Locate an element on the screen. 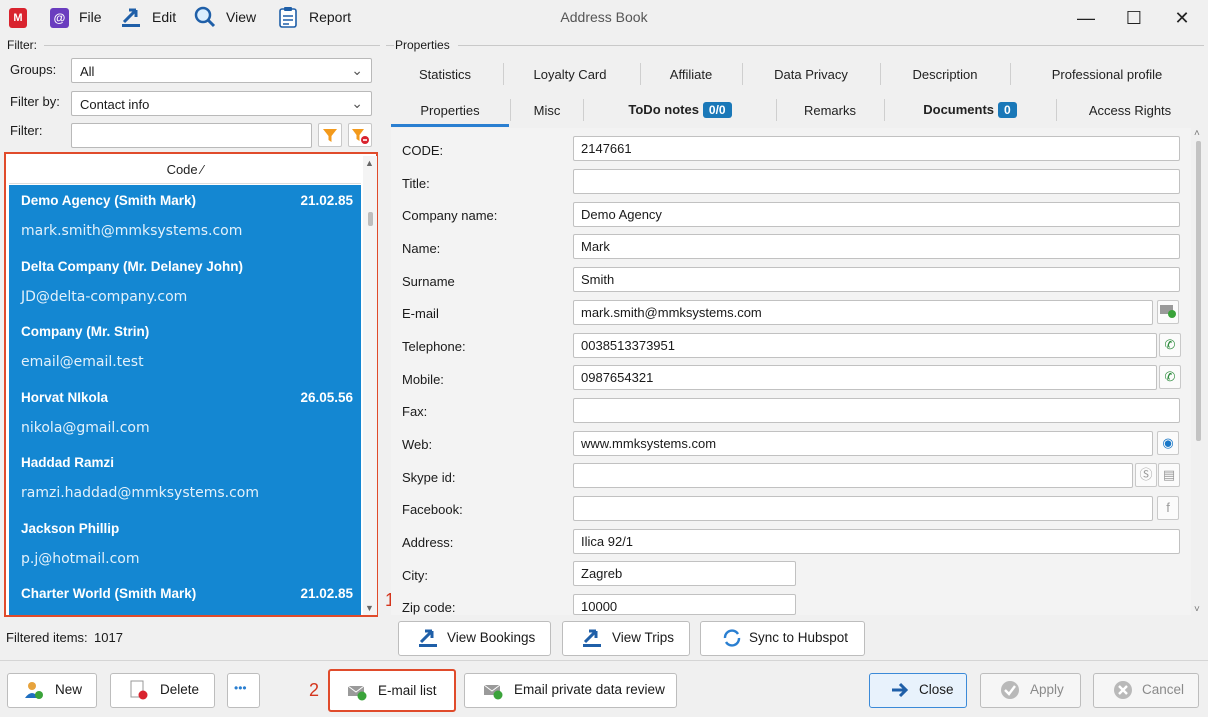 The image size is (1208, 717). envelope-add-icon is located at coordinates (357, 693).